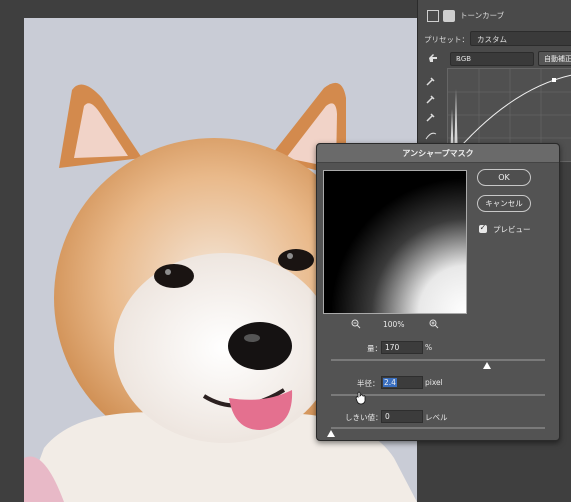  What do you see at coordinates (512, 229) in the screenshot?
I see `preview-label: プレビュー` at bounding box center [512, 229].